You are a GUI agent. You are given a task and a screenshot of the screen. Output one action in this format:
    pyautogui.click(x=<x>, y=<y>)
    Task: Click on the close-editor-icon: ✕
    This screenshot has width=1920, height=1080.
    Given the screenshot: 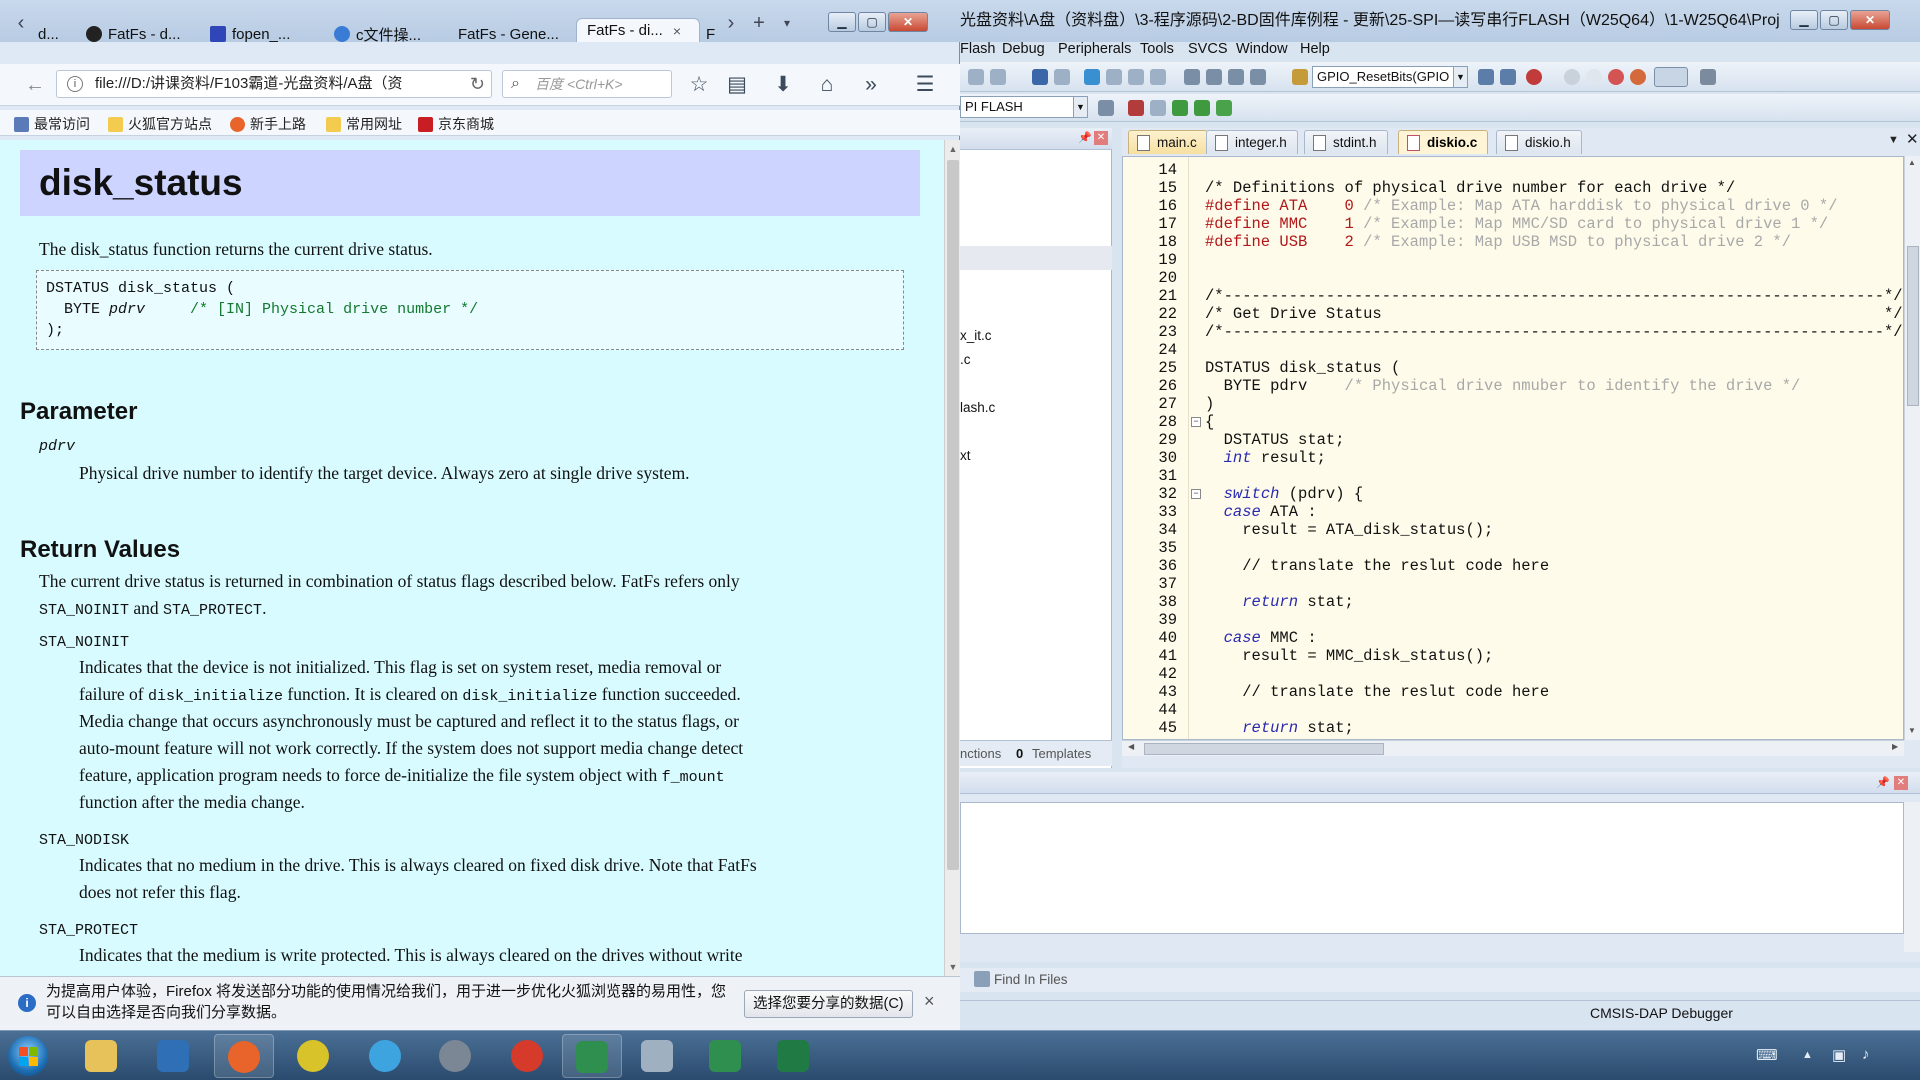 What is the action you would take?
    pyautogui.click(x=1912, y=139)
    